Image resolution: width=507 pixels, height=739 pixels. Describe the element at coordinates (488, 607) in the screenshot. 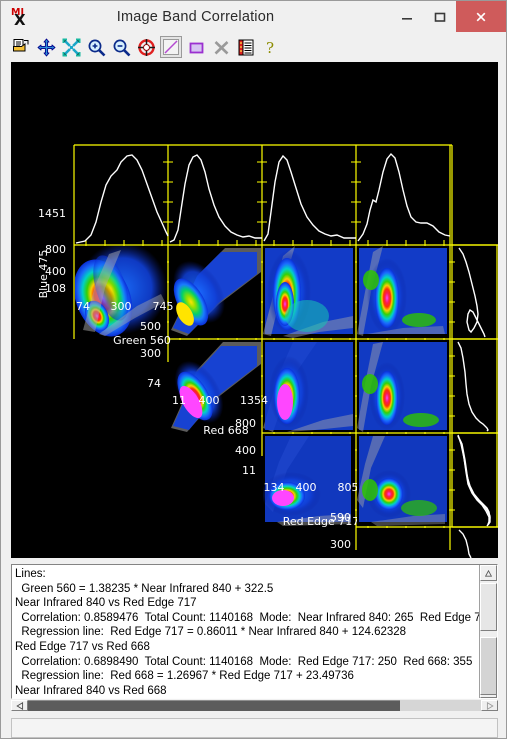

I see `scroll-thumb-upper` at that location.